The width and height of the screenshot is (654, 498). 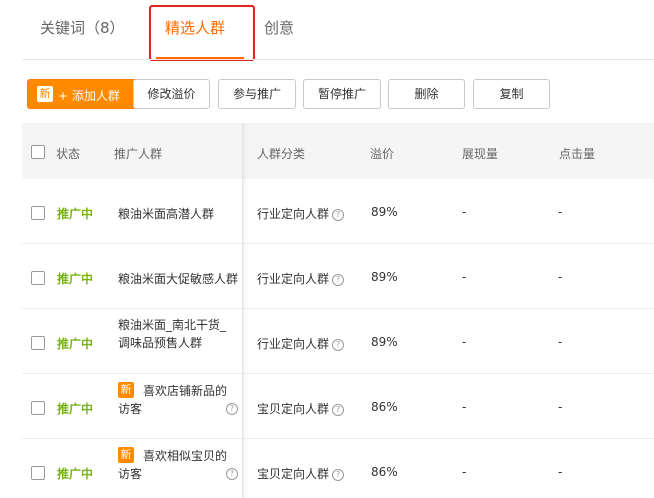 What do you see at coordinates (338, 151) in the screenshot?
I see `table-header: 状态 推广人群 人群分类 溢价 展现量 点击量` at bounding box center [338, 151].